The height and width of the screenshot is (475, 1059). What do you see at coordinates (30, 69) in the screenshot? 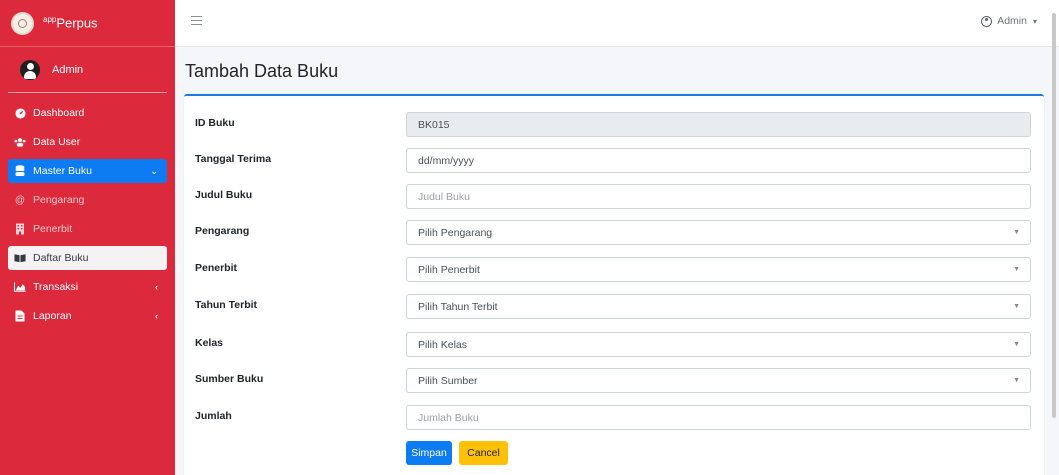
I see `user-avatar-icon` at bounding box center [30, 69].